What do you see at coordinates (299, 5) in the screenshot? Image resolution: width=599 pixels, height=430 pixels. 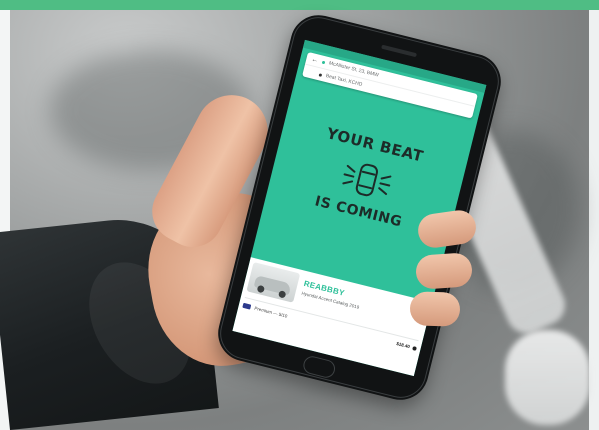 I see `top-accent-bar` at bounding box center [299, 5].